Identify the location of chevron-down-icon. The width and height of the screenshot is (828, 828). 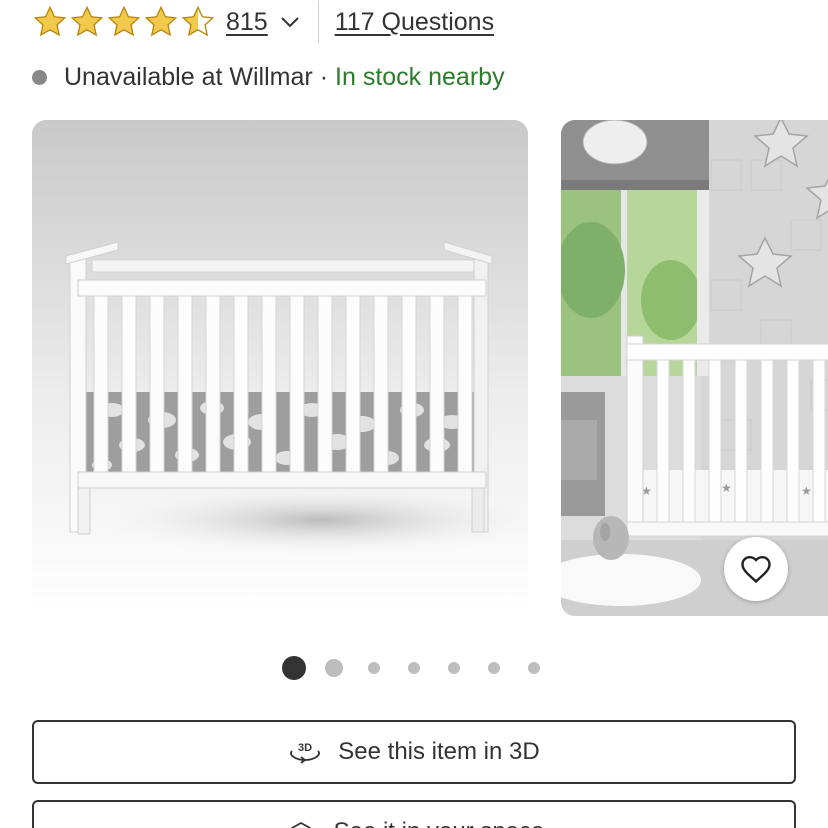
(290, 22).